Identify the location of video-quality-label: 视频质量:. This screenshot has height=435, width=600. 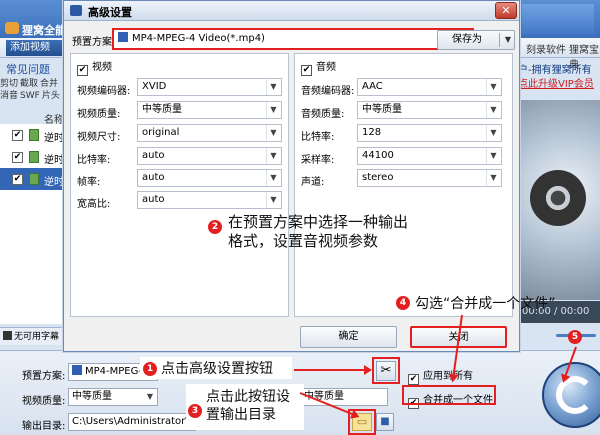
(99, 114).